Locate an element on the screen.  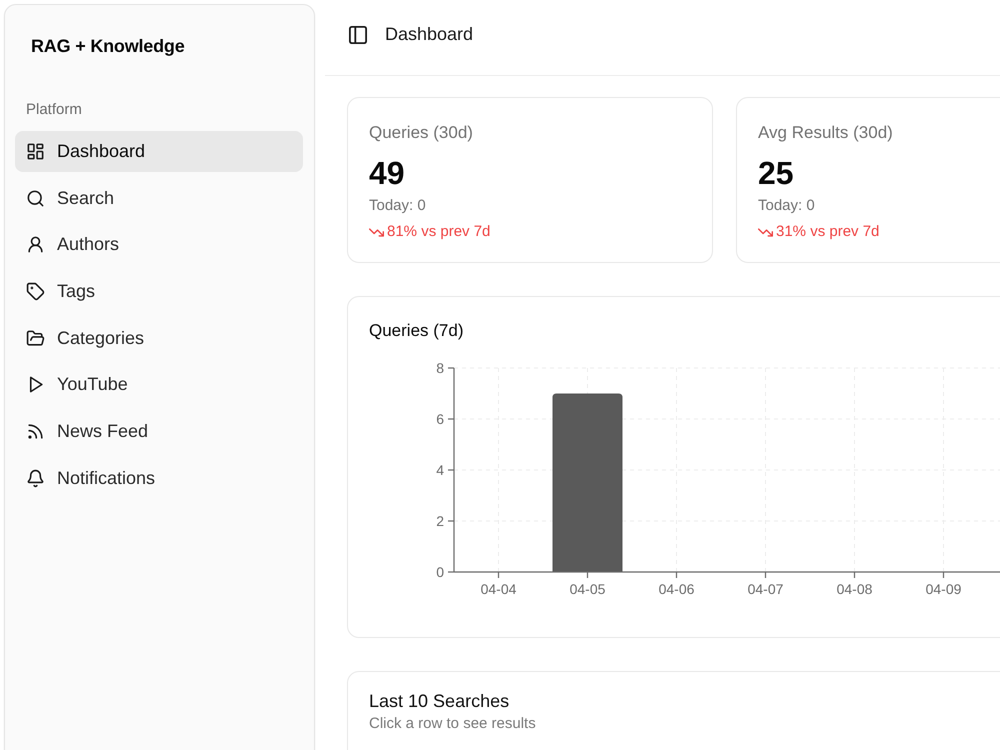
sidebar-item: Authors is located at coordinates (159, 245).